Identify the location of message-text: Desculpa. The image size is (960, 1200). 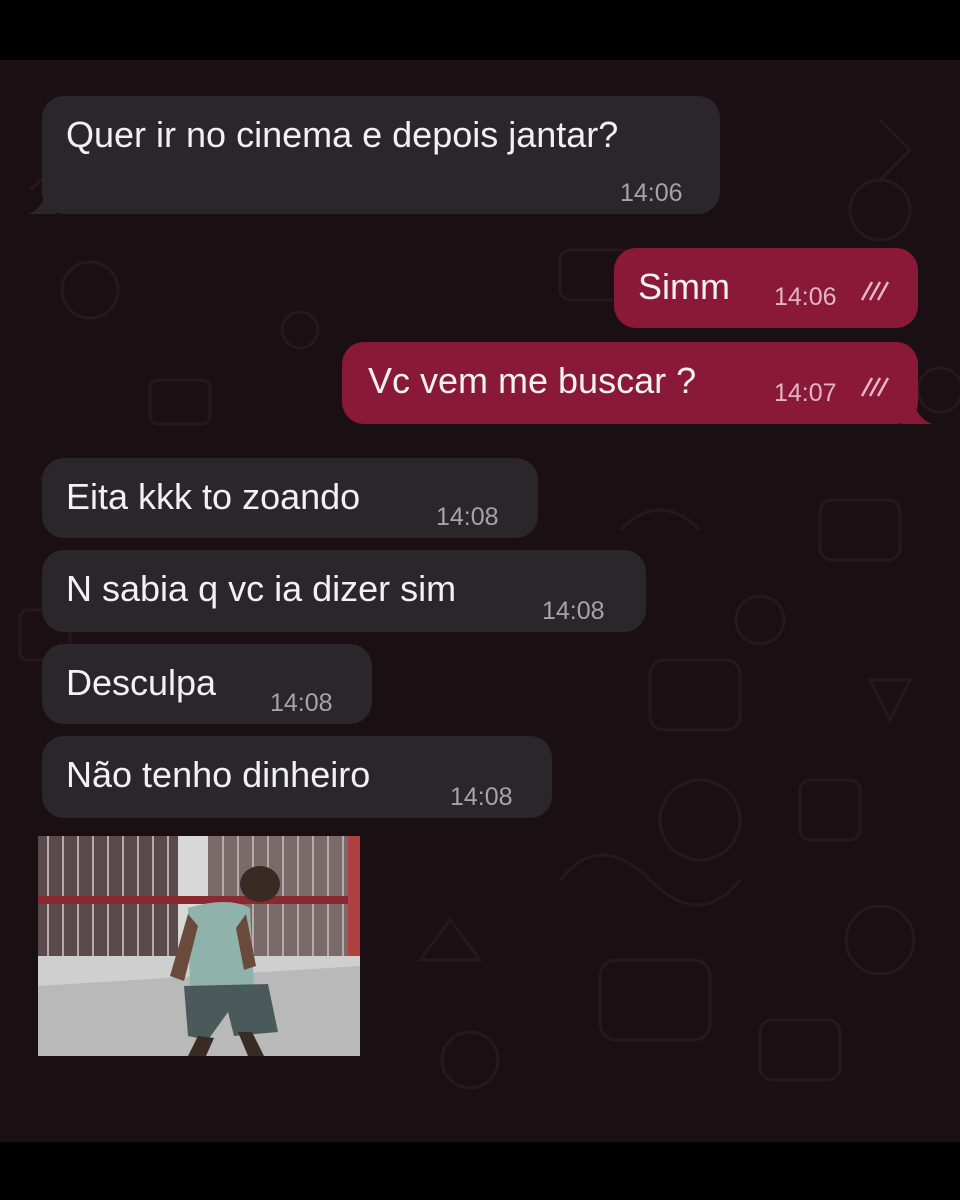
(141, 682).